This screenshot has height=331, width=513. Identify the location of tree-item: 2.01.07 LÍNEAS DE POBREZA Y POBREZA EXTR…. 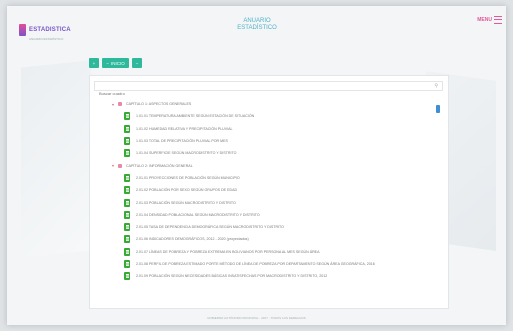
(262, 252).